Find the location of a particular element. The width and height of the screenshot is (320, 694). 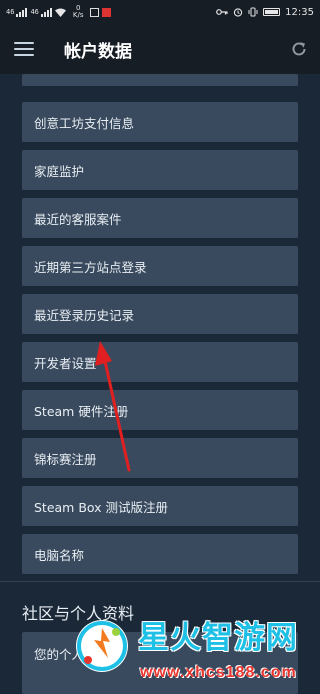

list-item-developer-settings: 开发者设置 is located at coordinates (160, 362).